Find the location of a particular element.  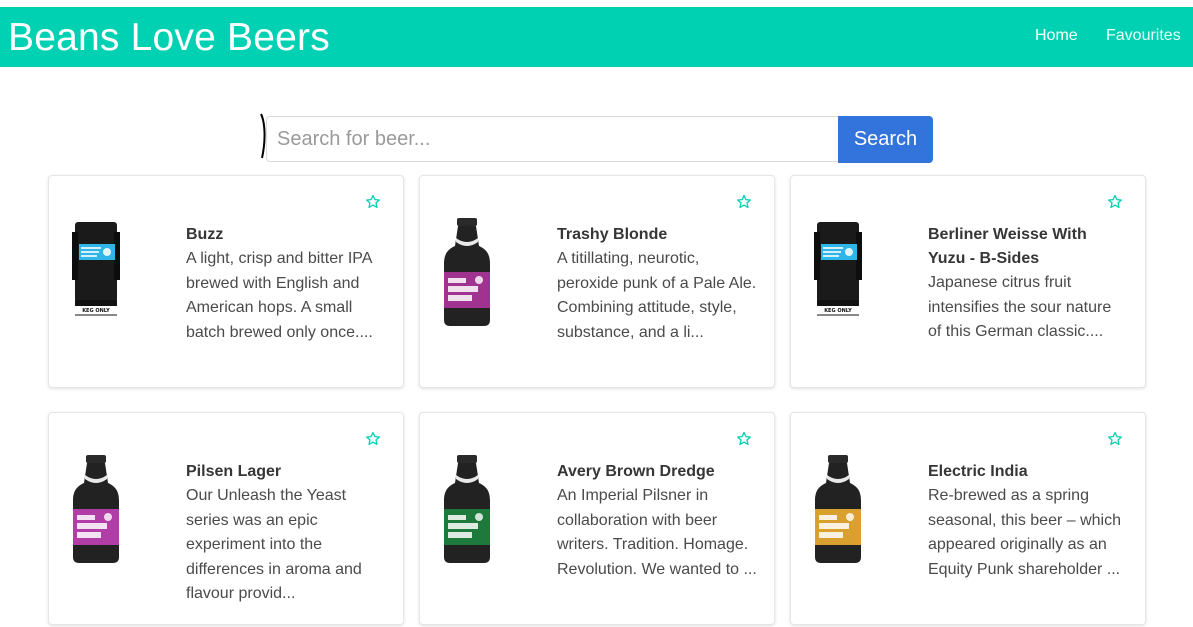

nav-link-home: Home is located at coordinates (1056, 36).